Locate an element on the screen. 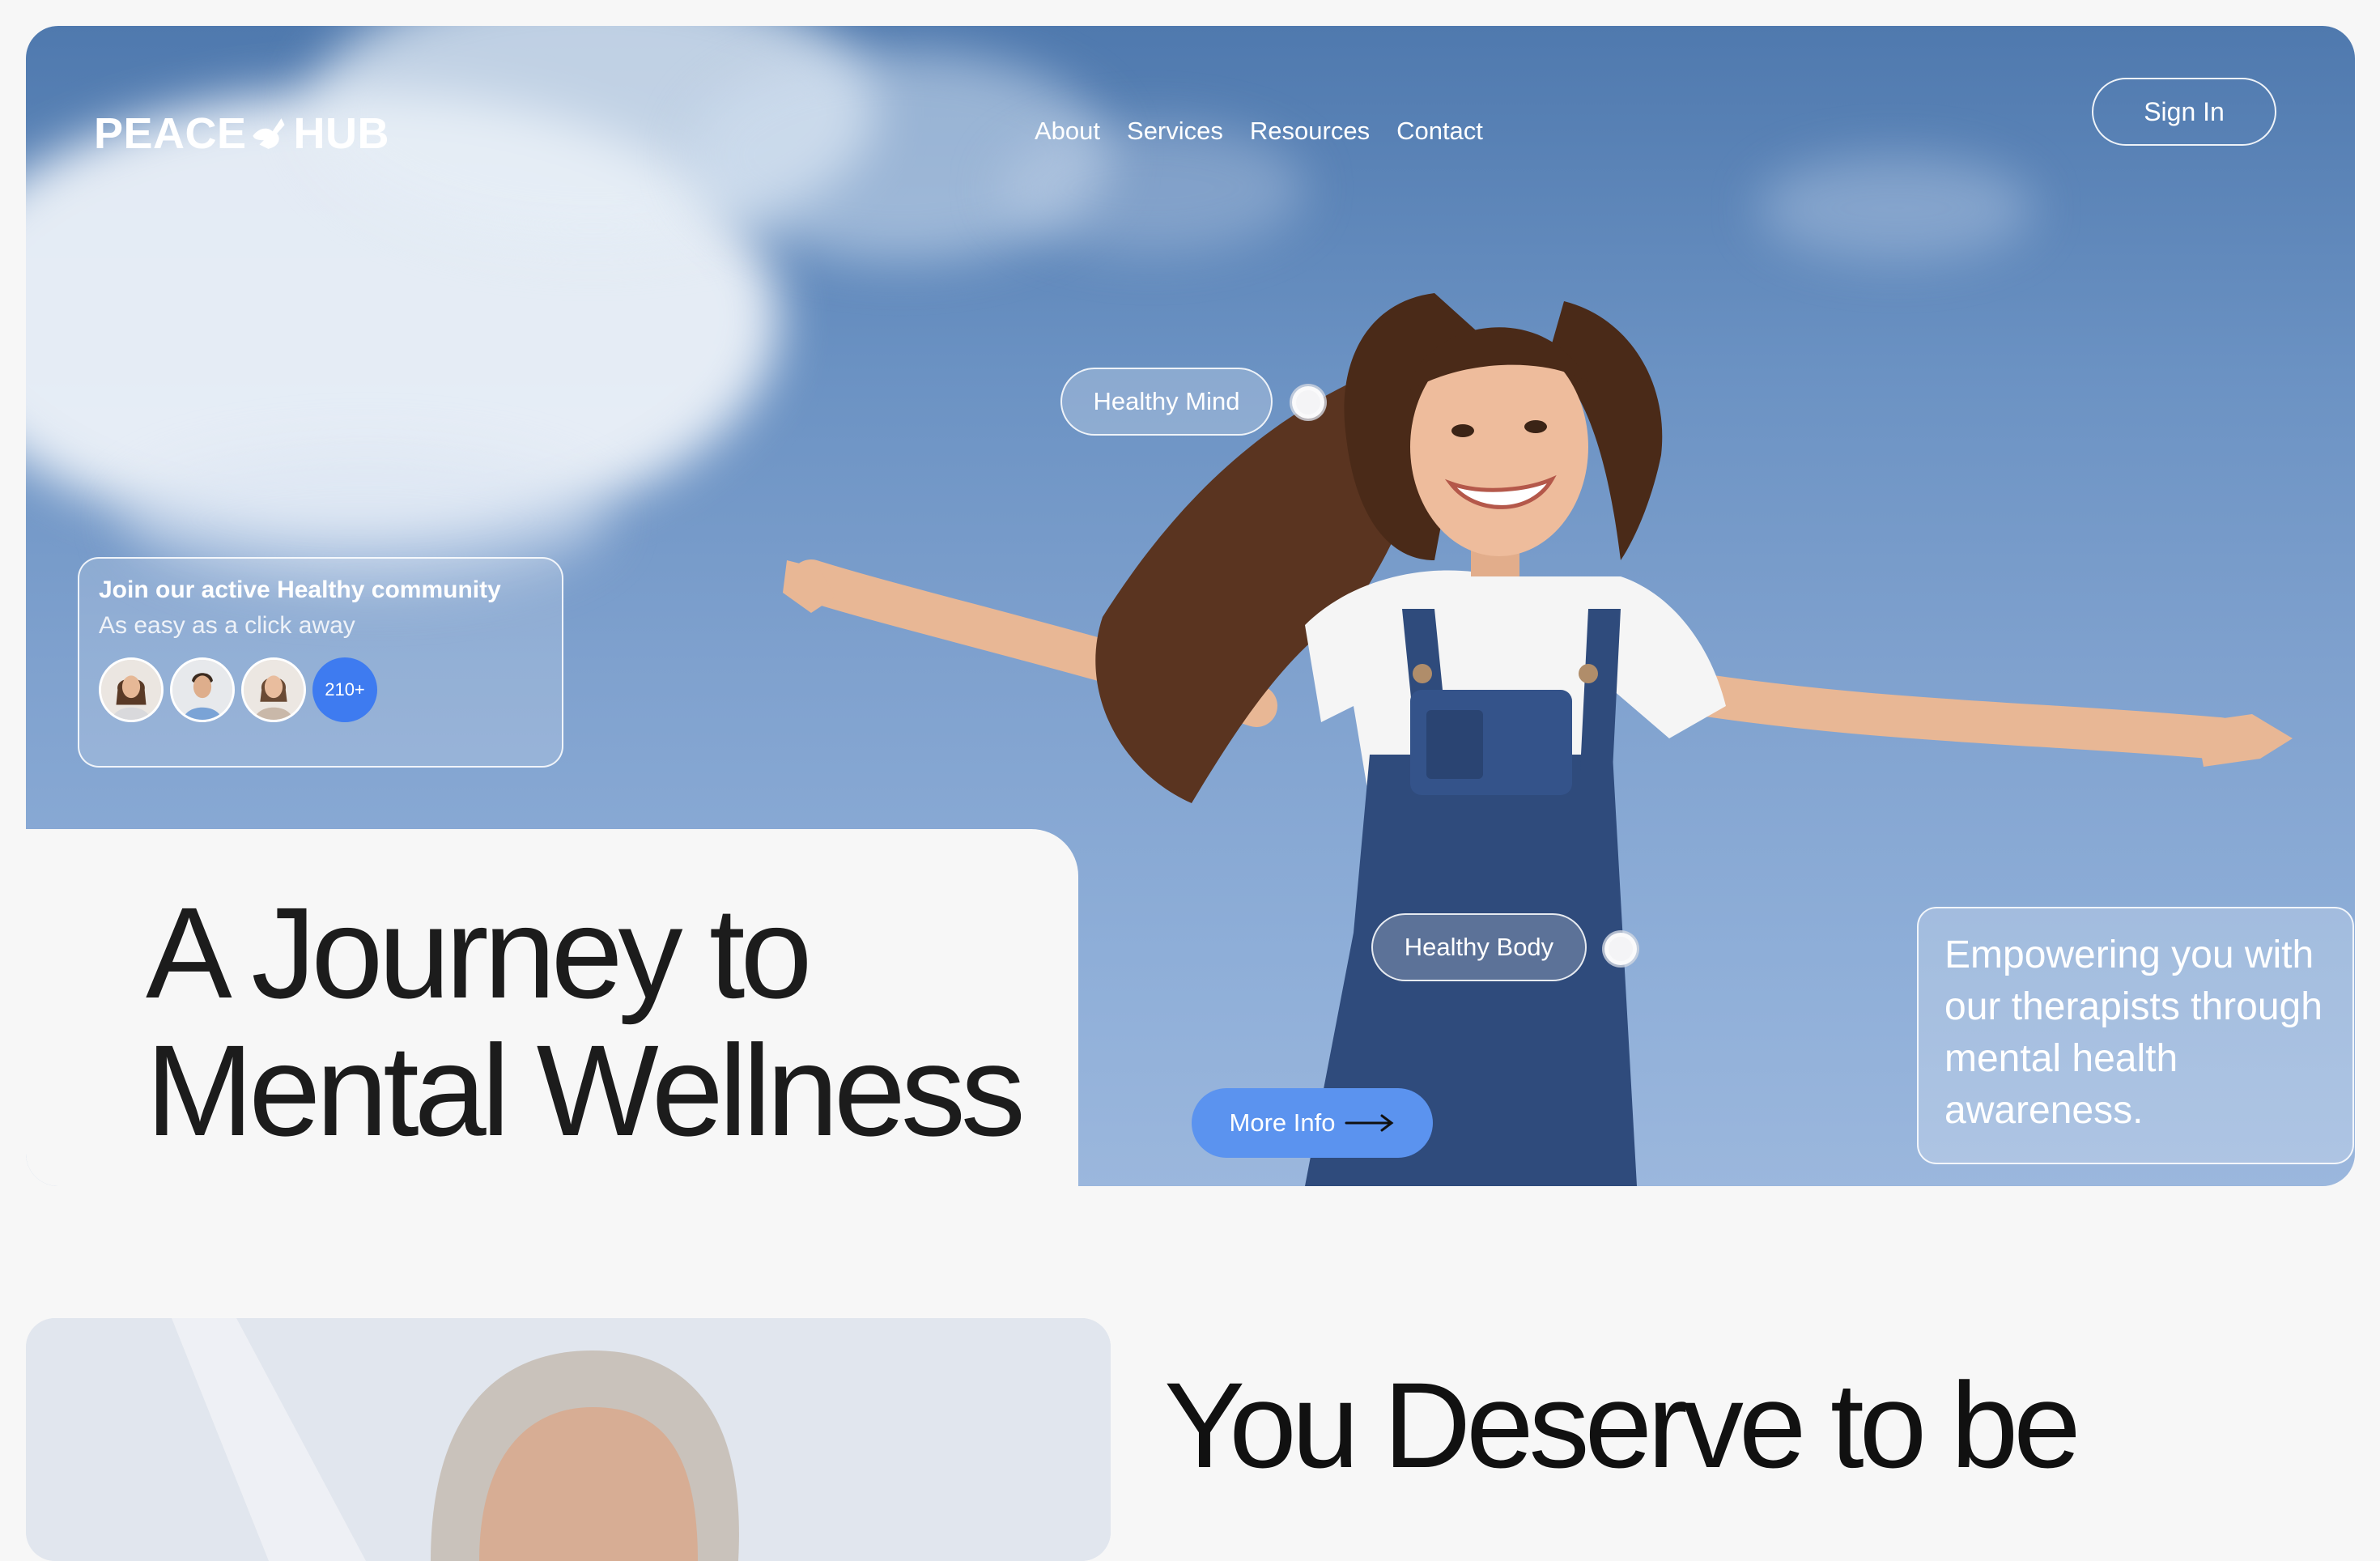 The height and width of the screenshot is (1561, 2380). logo-text-left: PEACE is located at coordinates (170, 134).